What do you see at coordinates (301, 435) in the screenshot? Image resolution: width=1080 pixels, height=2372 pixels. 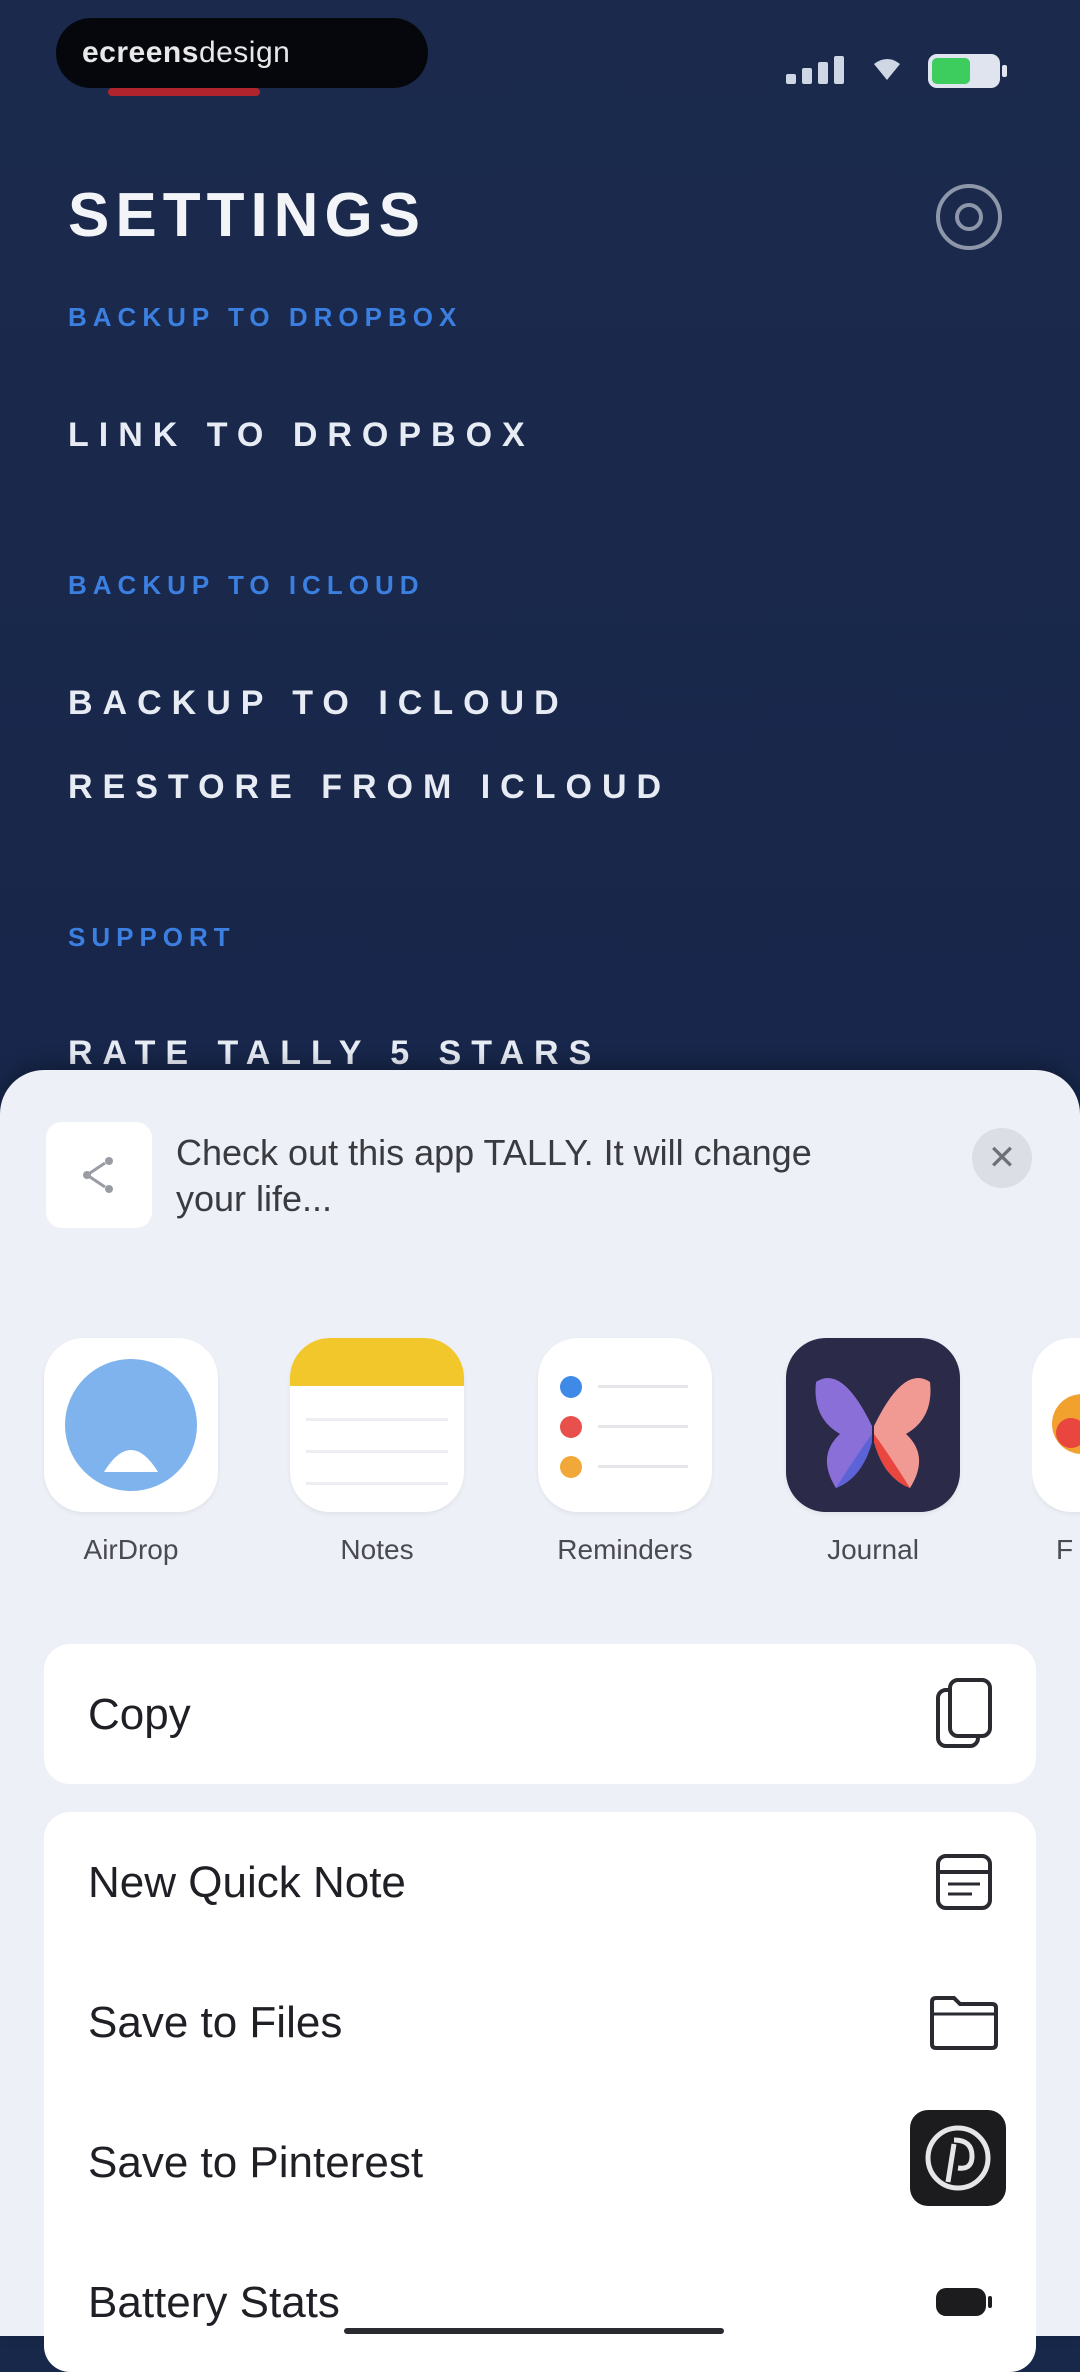 I see `link-dropbox-item: LINK TO DROPBOX` at bounding box center [301, 435].